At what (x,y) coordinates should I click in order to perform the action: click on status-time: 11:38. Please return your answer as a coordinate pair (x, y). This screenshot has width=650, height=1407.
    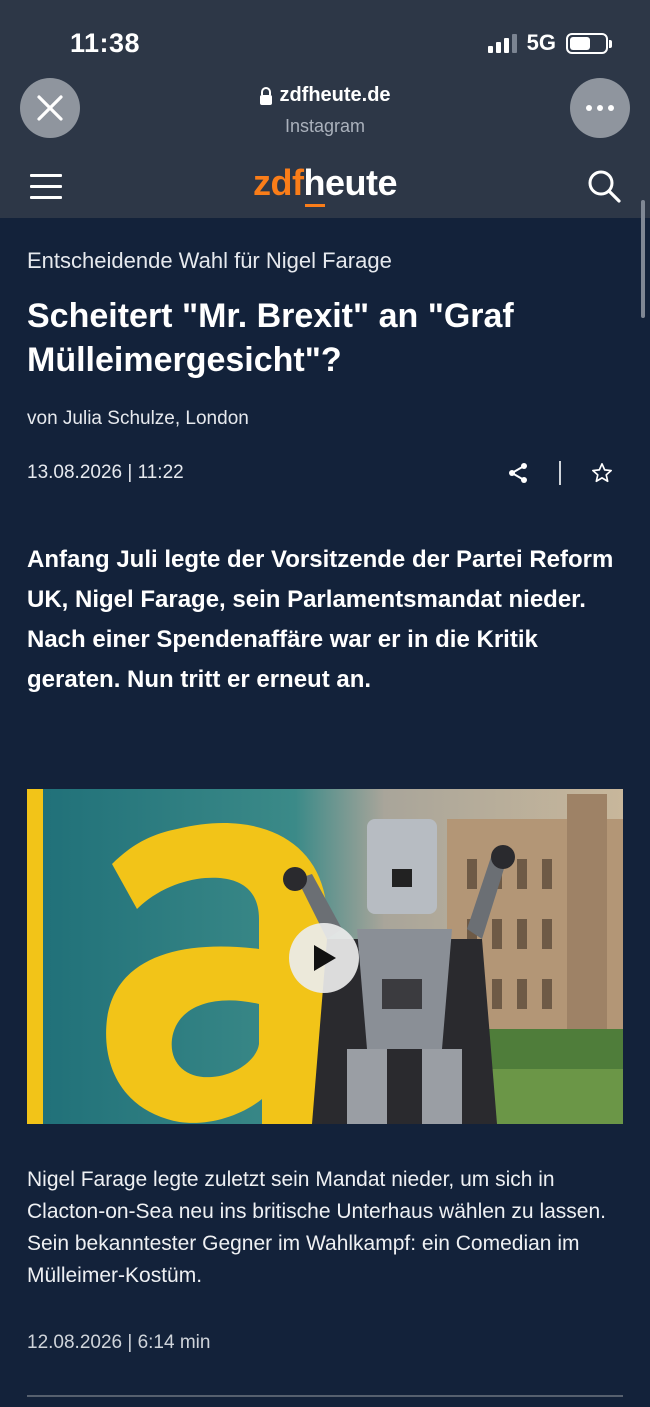
    Looking at the image, I should click on (105, 43).